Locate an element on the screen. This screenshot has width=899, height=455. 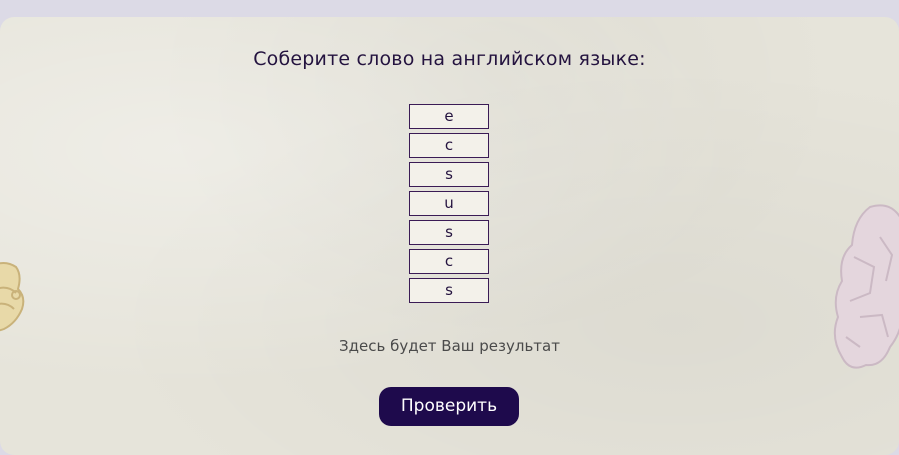
letter-tile: u is located at coordinates (449, 203).